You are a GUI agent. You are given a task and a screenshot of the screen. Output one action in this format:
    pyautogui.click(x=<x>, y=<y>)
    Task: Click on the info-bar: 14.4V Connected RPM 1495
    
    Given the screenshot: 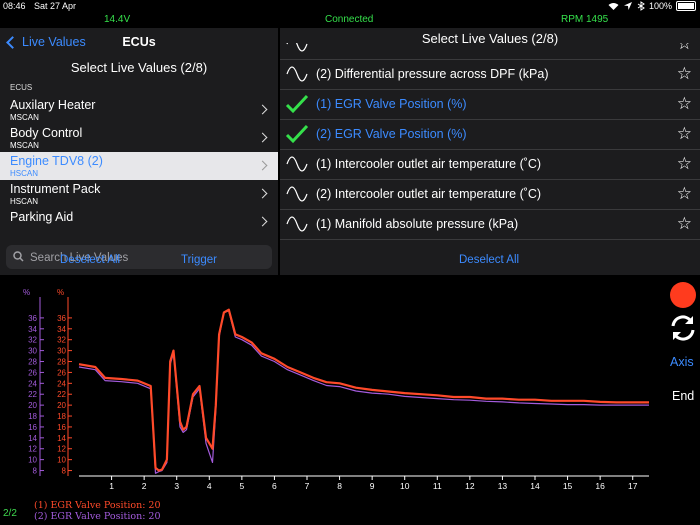 What is the action you would take?
    pyautogui.click(x=350, y=20)
    